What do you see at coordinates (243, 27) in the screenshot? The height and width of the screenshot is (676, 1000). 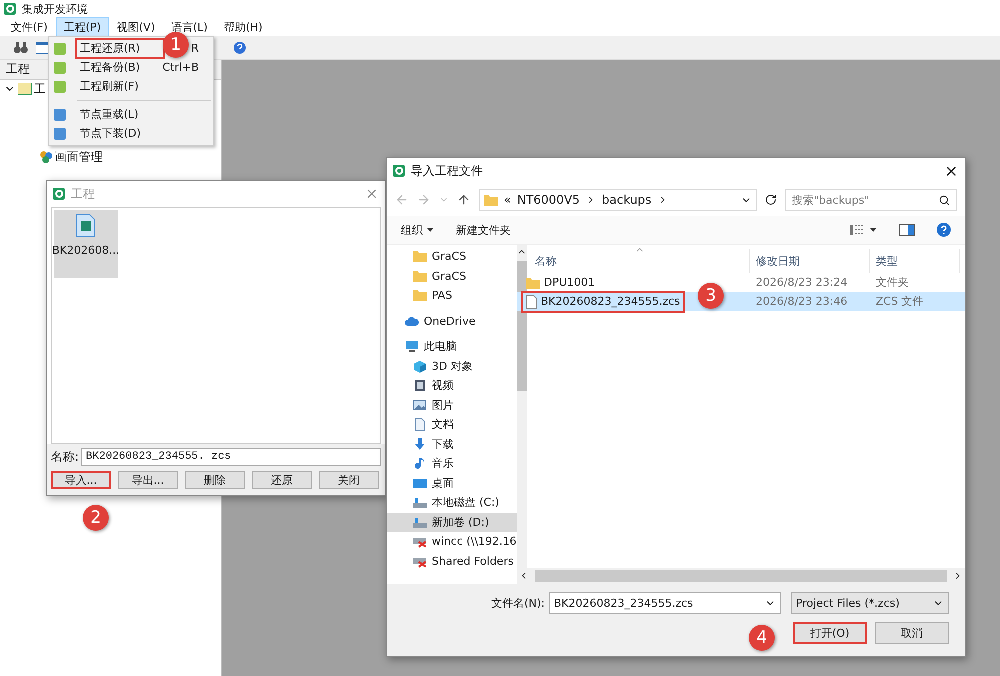 I see `menu-item: 帮助(H)` at bounding box center [243, 27].